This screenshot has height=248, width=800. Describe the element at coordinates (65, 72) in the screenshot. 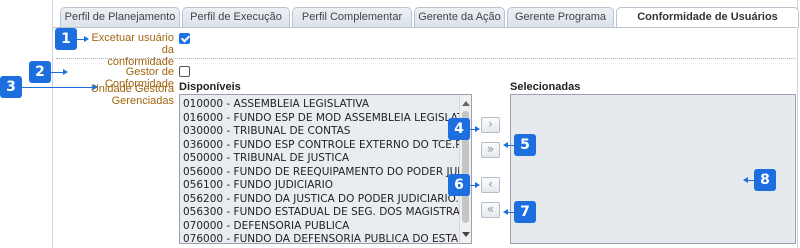

I see `callout-2-arrow-icon` at that location.